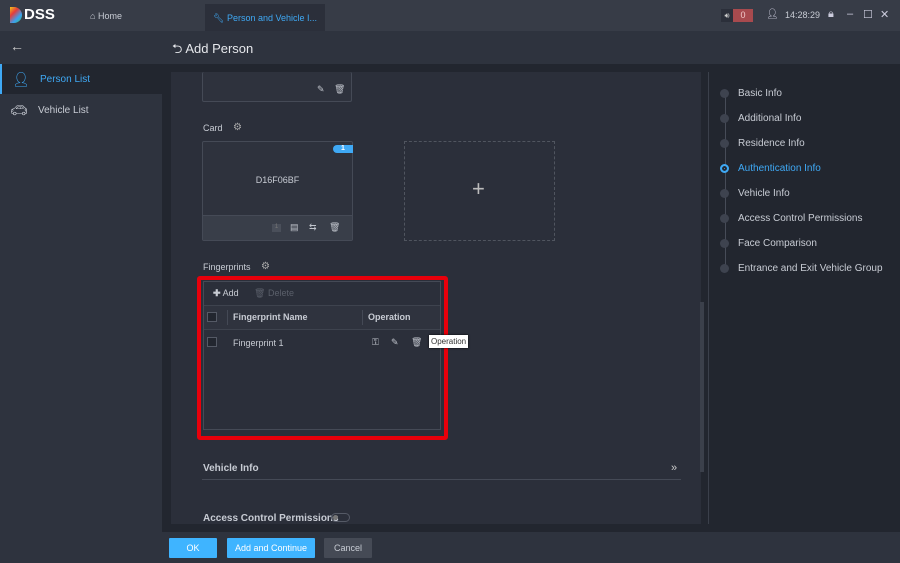 The width and height of the screenshot is (900, 563). What do you see at coordinates (276, 228) in the screenshot?
I see `card-slot-number: 1` at bounding box center [276, 228].